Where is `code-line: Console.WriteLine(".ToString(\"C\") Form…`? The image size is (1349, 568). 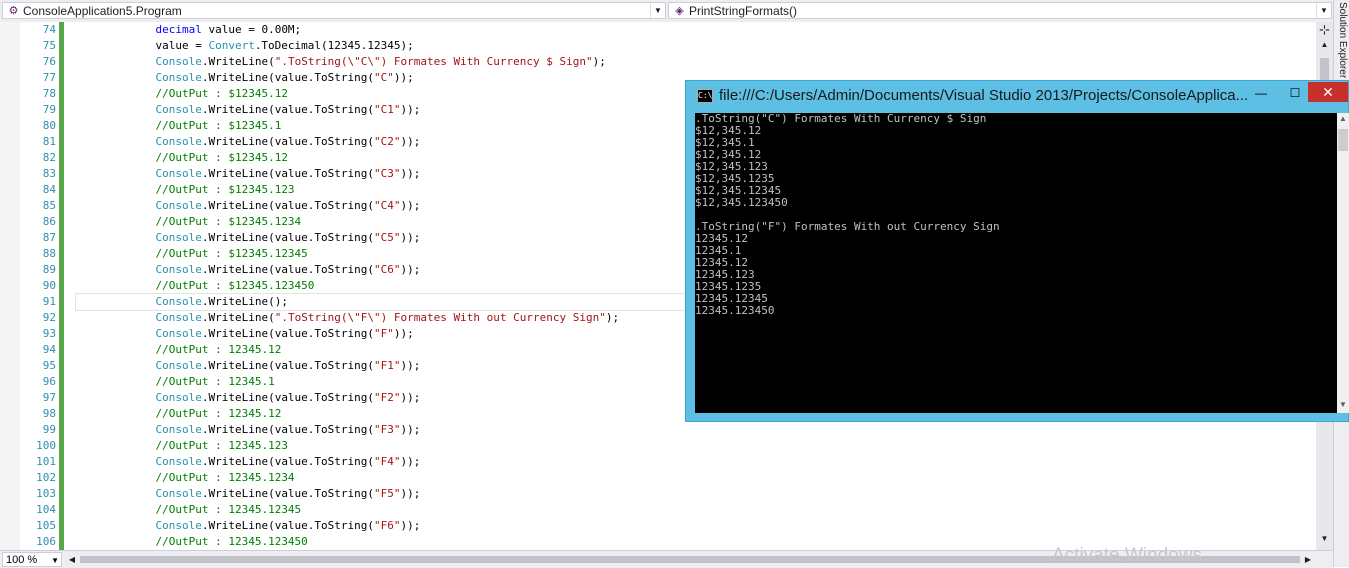 code-line: Console.WriteLine(".ToString(\"C\") Form… is located at coordinates (691, 62).